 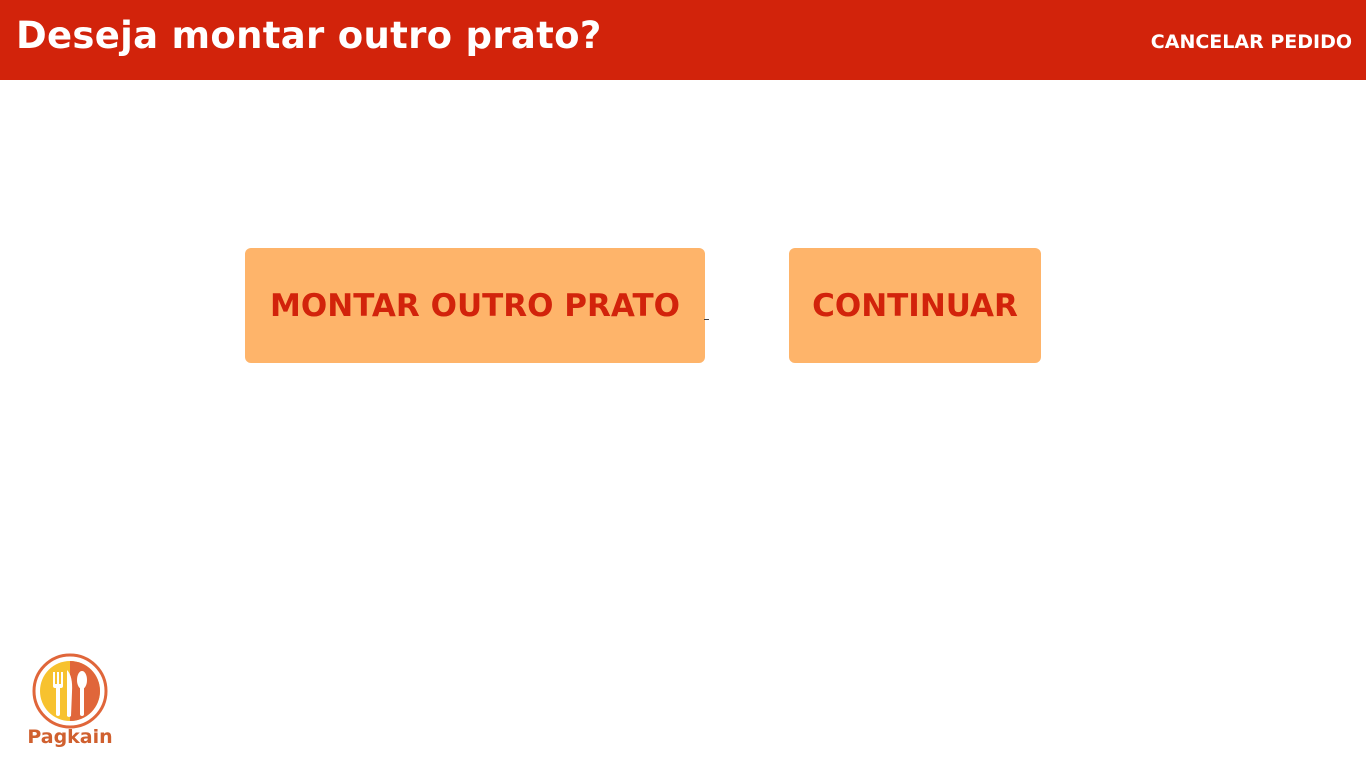 I want to click on divider, so click(x=706, y=319).